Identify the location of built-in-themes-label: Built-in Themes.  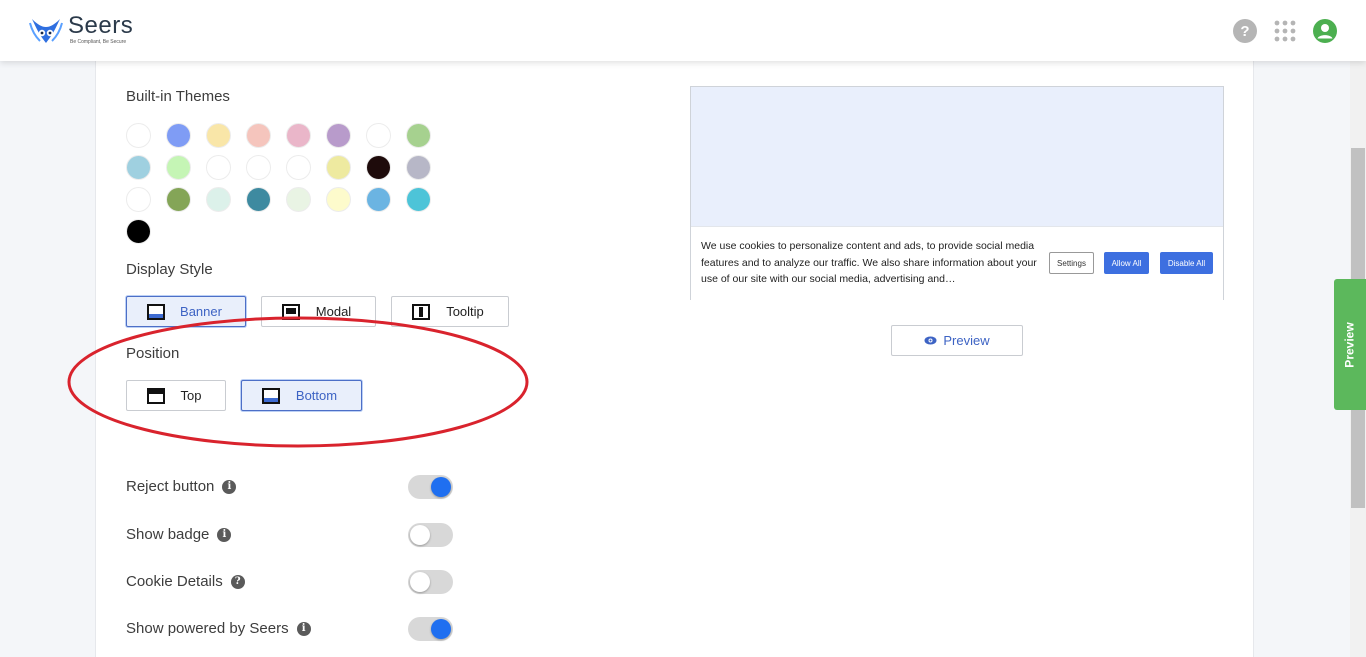
(178, 96).